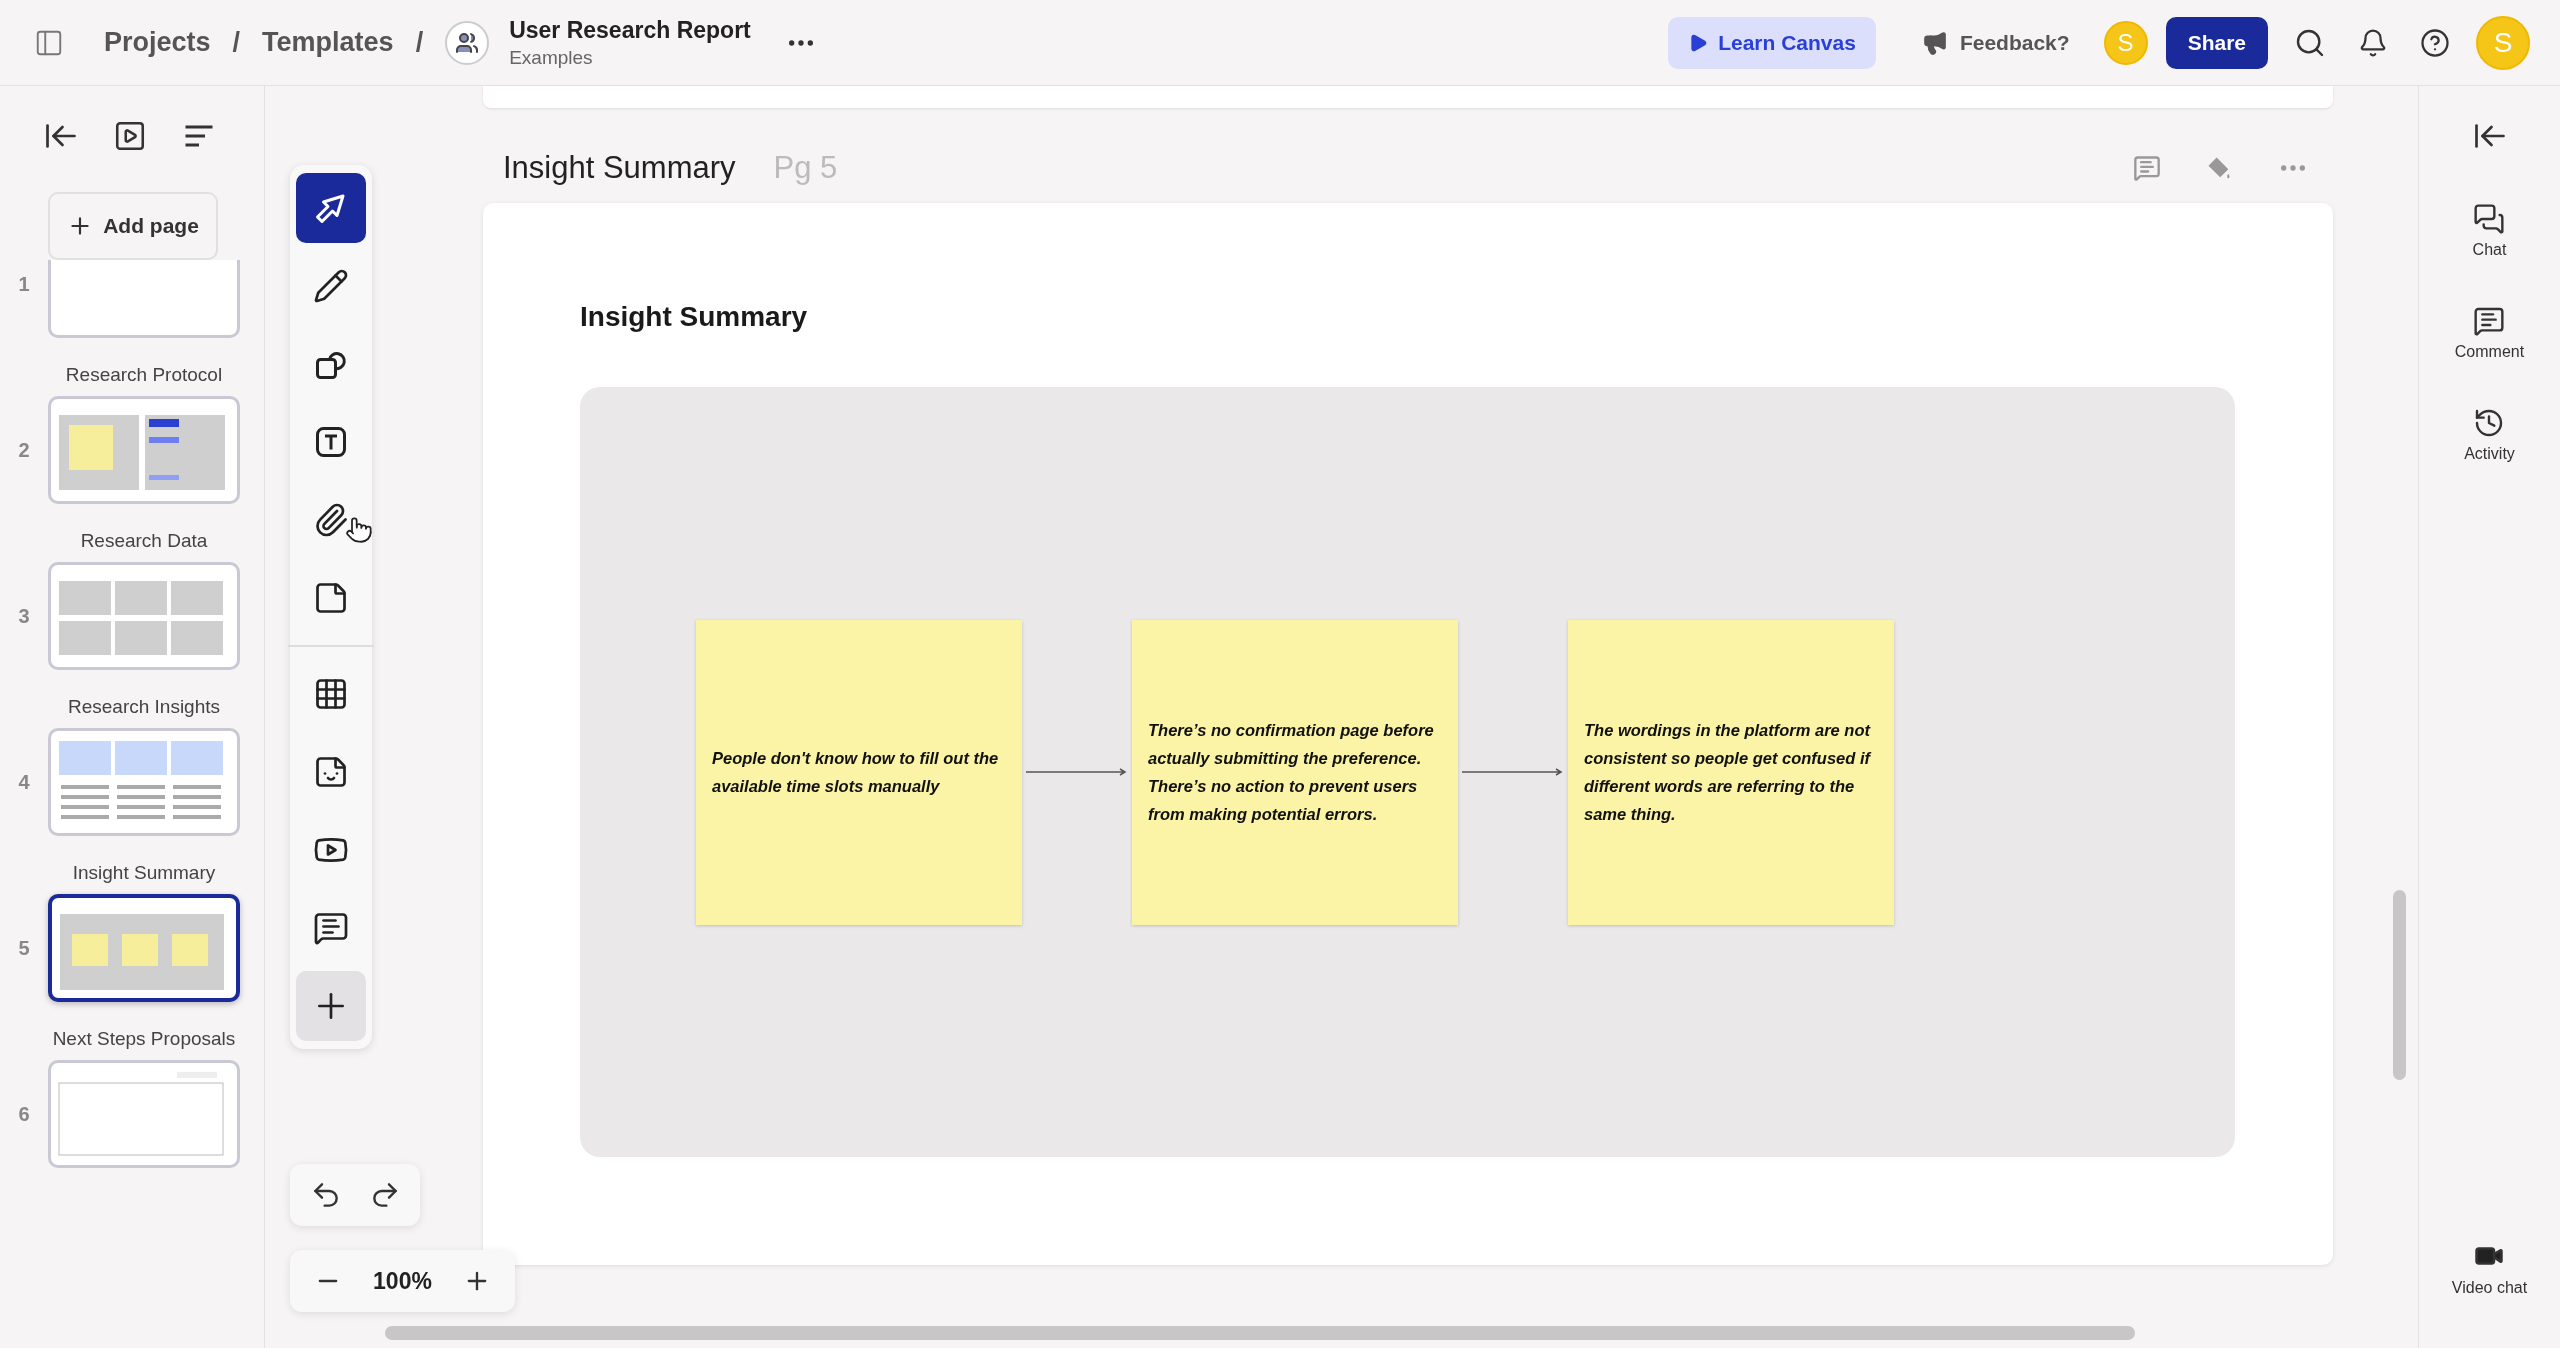  I want to click on page-title: Next Steps Proposals, so click(144, 1039).